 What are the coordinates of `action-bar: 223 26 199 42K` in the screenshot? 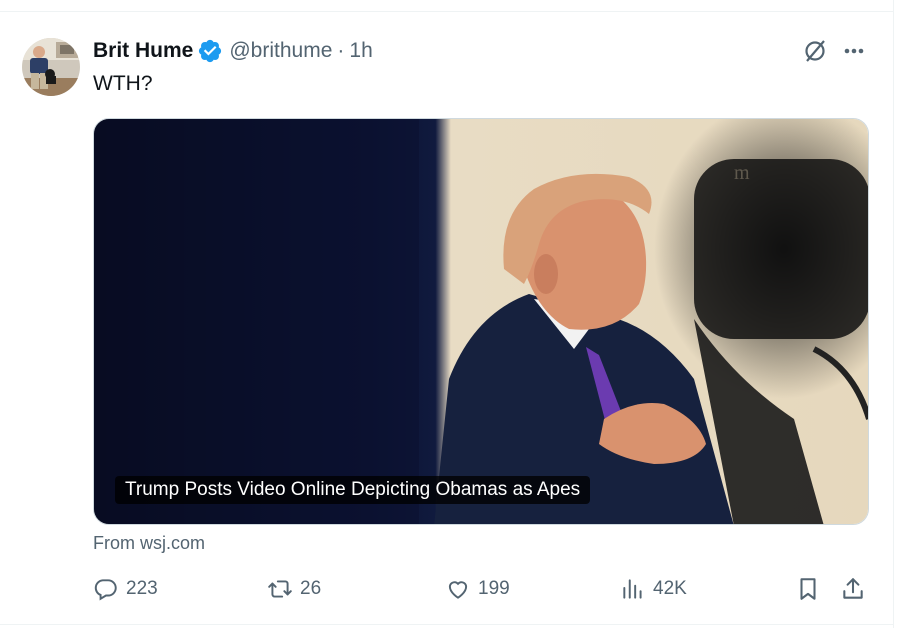 It's located at (447, 589).